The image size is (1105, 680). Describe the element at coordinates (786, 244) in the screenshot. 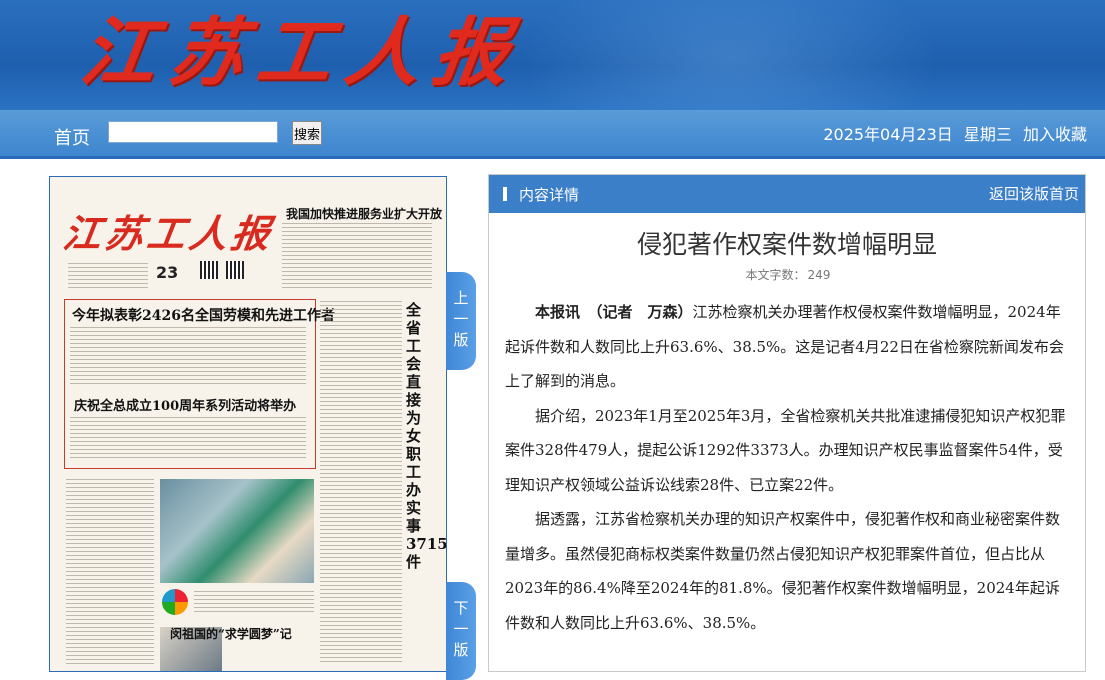

I see `article-title: 侵犯著作权案件数增幅明显` at that location.